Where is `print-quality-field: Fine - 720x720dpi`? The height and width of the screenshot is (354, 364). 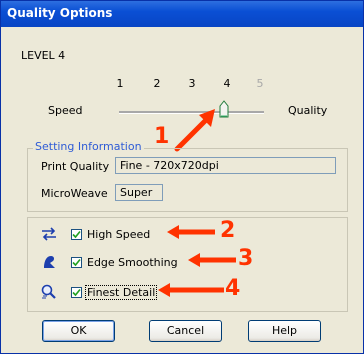
print-quality-field: Fine - 720x720dpi is located at coordinates (225, 165).